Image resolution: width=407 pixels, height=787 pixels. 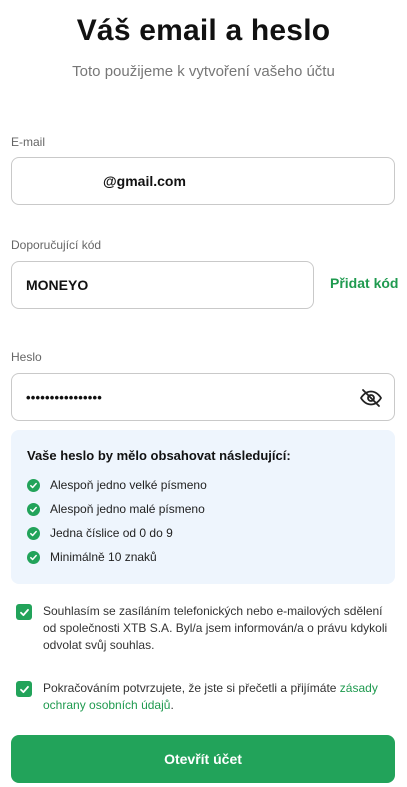 I want to click on referral-code-label: Doporučující kód, so click(x=56, y=245).